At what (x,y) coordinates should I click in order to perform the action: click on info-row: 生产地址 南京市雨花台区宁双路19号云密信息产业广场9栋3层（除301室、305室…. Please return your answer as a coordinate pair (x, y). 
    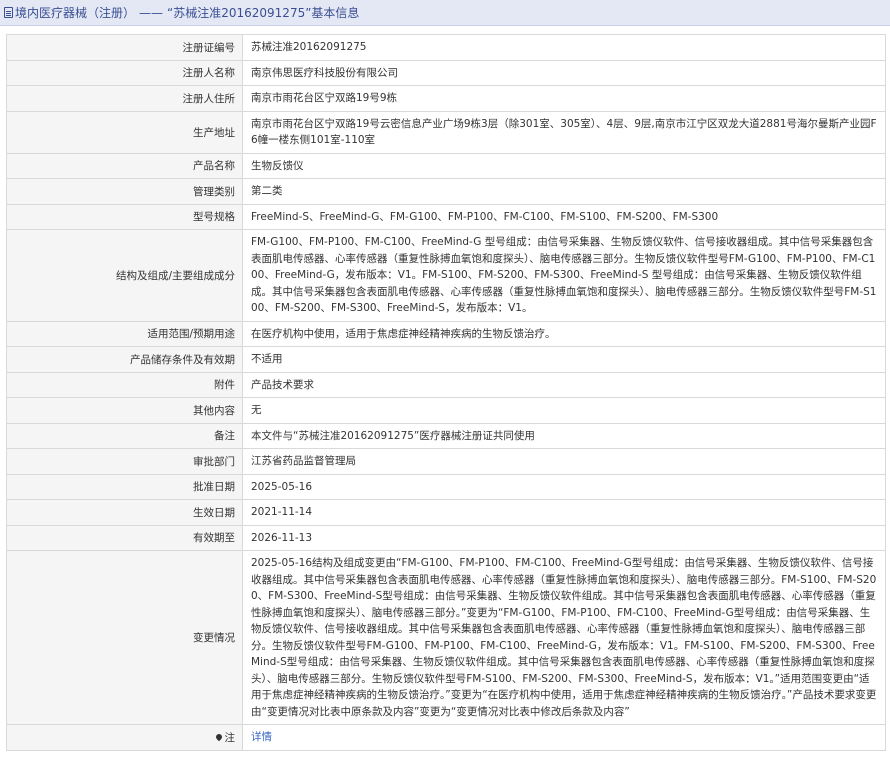
    Looking at the image, I should click on (446, 132).